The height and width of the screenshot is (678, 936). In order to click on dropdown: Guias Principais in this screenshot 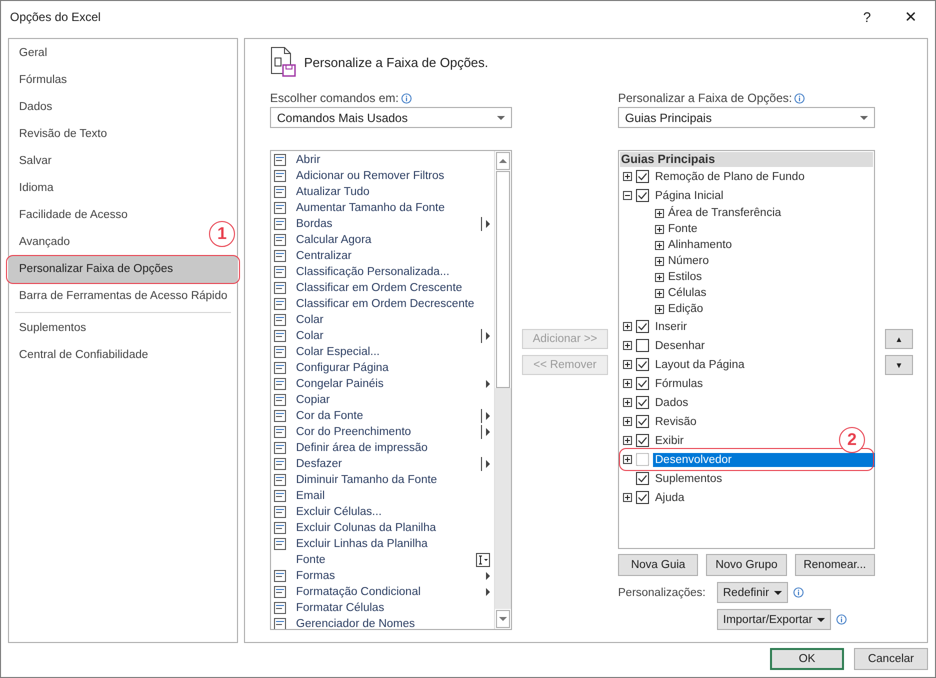, I will do `click(746, 117)`.